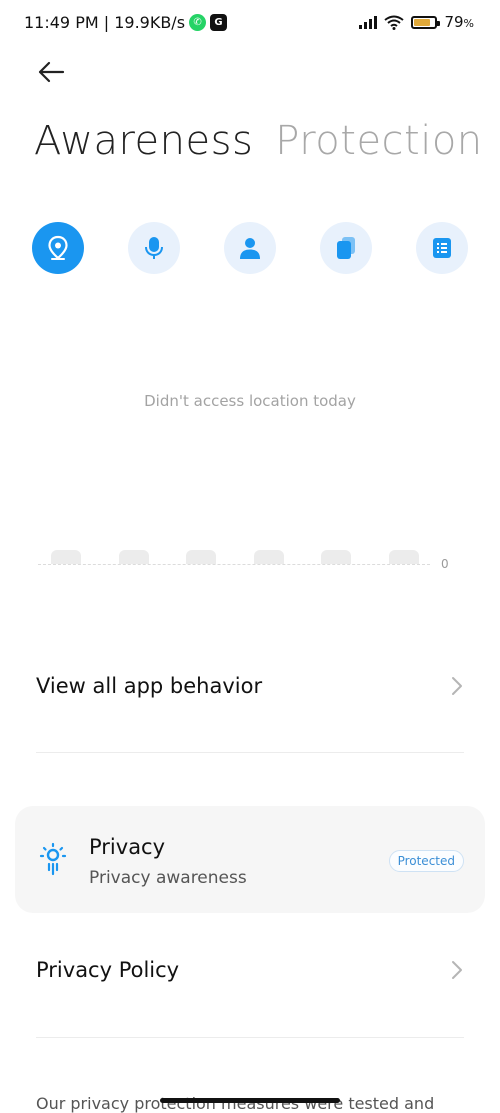  I want to click on view-all-app-behavior-row: View all app behavior, so click(250, 686).